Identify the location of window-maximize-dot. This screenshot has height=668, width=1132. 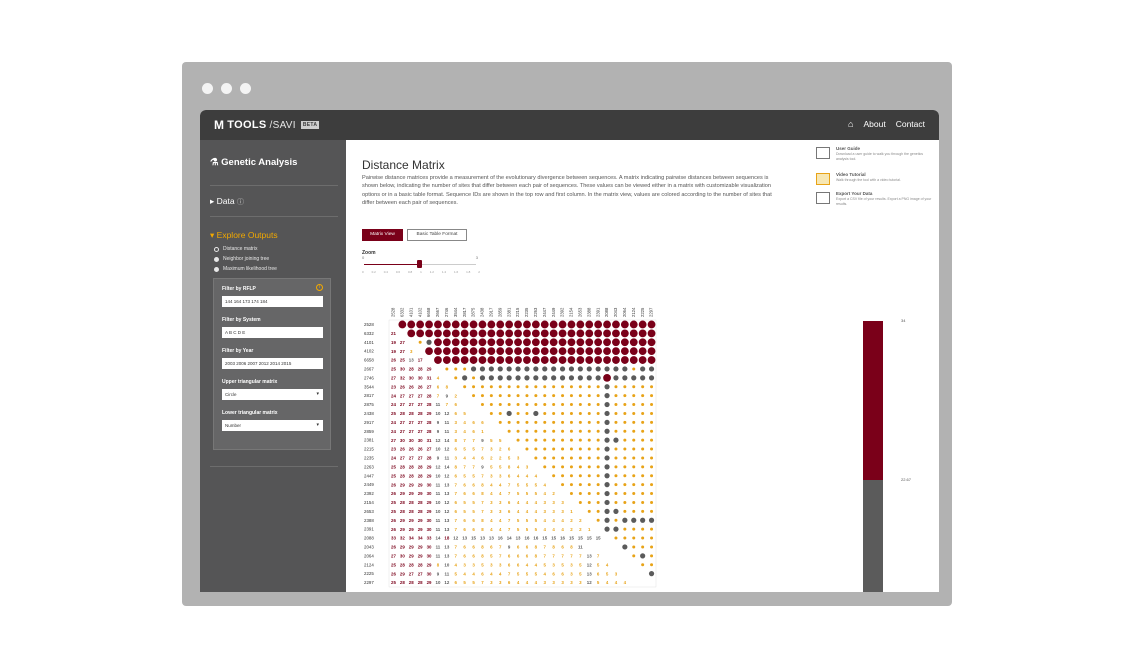
(245, 88).